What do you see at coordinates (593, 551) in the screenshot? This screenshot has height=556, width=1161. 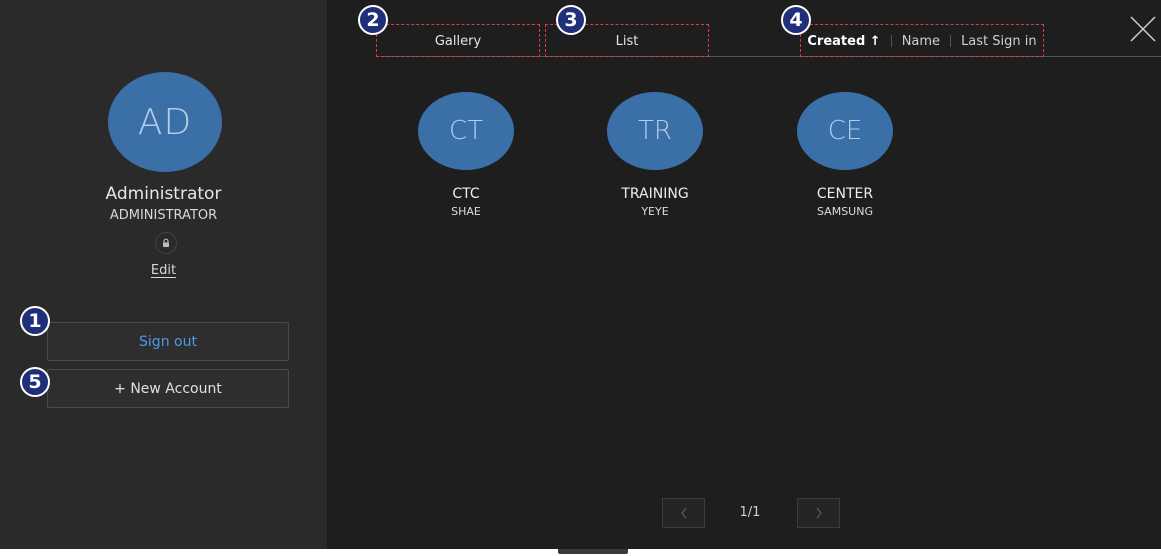 I see `bottom-handle` at bounding box center [593, 551].